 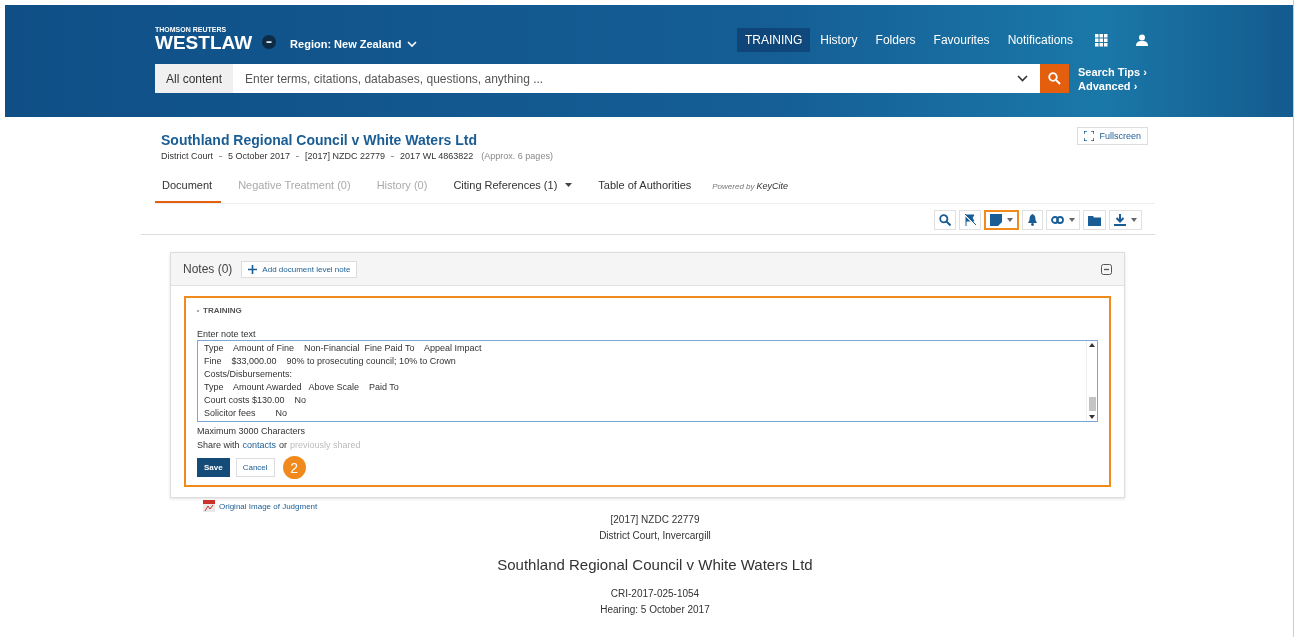 I want to click on caret-down-icon, so click(x=1092, y=417).